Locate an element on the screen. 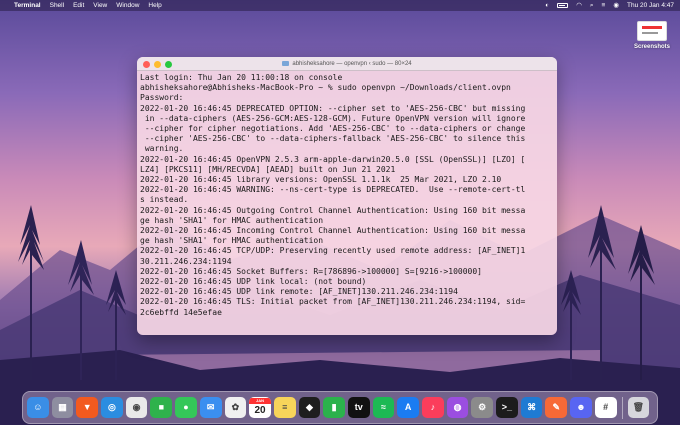  app-store-icon: A is located at coordinates (408, 407).